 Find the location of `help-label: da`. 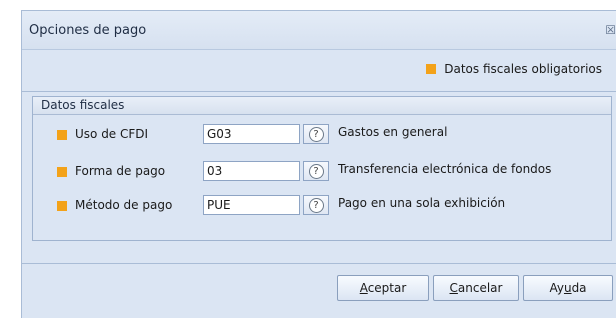

help-label: da is located at coordinates (579, 288).